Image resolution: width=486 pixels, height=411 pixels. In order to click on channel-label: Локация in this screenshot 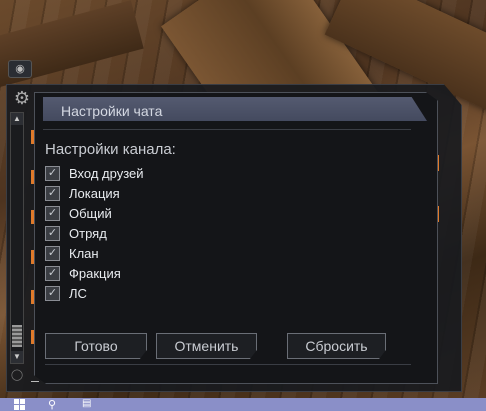, I will do `click(94, 193)`.